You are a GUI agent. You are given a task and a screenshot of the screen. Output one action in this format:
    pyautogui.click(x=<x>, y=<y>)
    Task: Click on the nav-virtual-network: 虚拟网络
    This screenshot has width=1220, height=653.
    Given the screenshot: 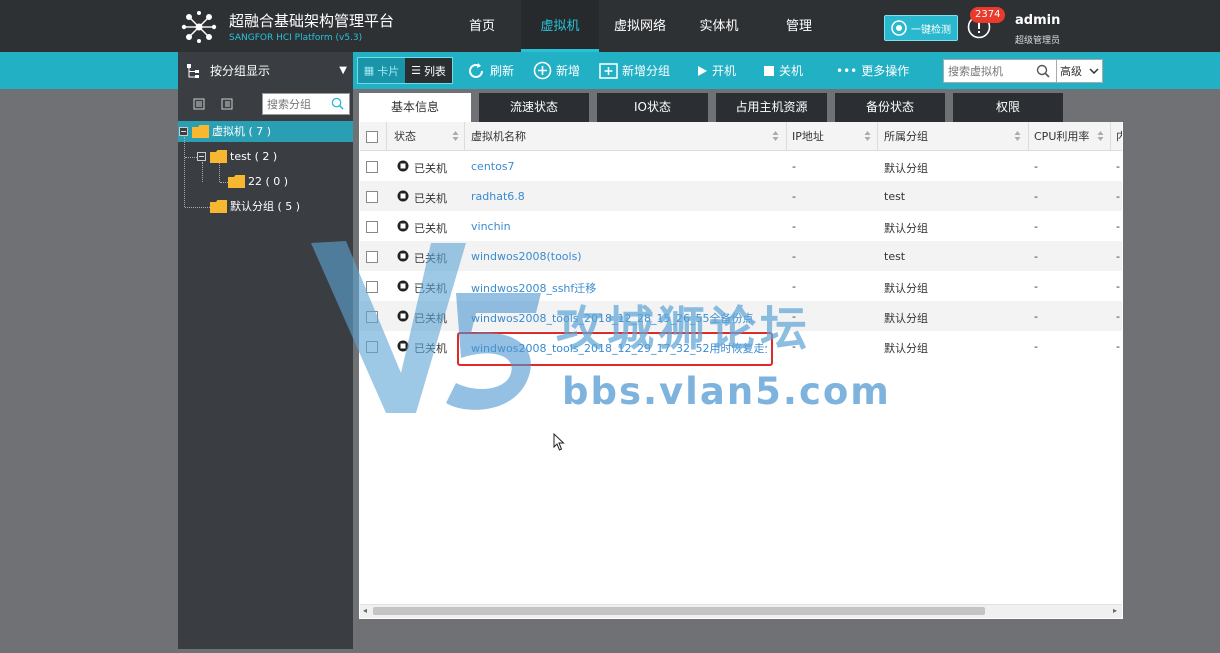 What is the action you would take?
    pyautogui.click(x=640, y=26)
    